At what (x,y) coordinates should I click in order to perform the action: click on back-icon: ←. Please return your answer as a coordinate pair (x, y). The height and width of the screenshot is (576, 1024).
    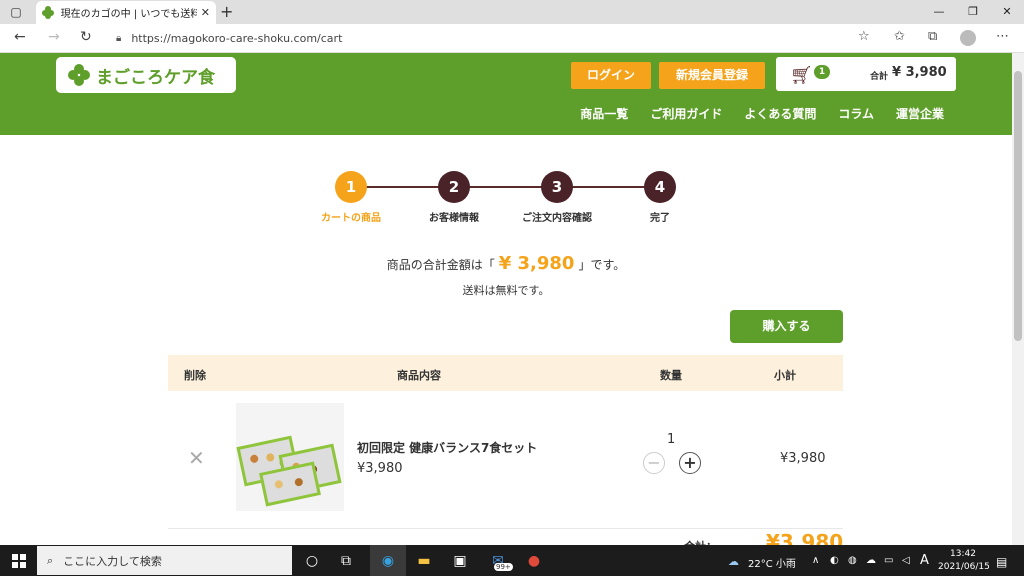
    Looking at the image, I should click on (20, 37).